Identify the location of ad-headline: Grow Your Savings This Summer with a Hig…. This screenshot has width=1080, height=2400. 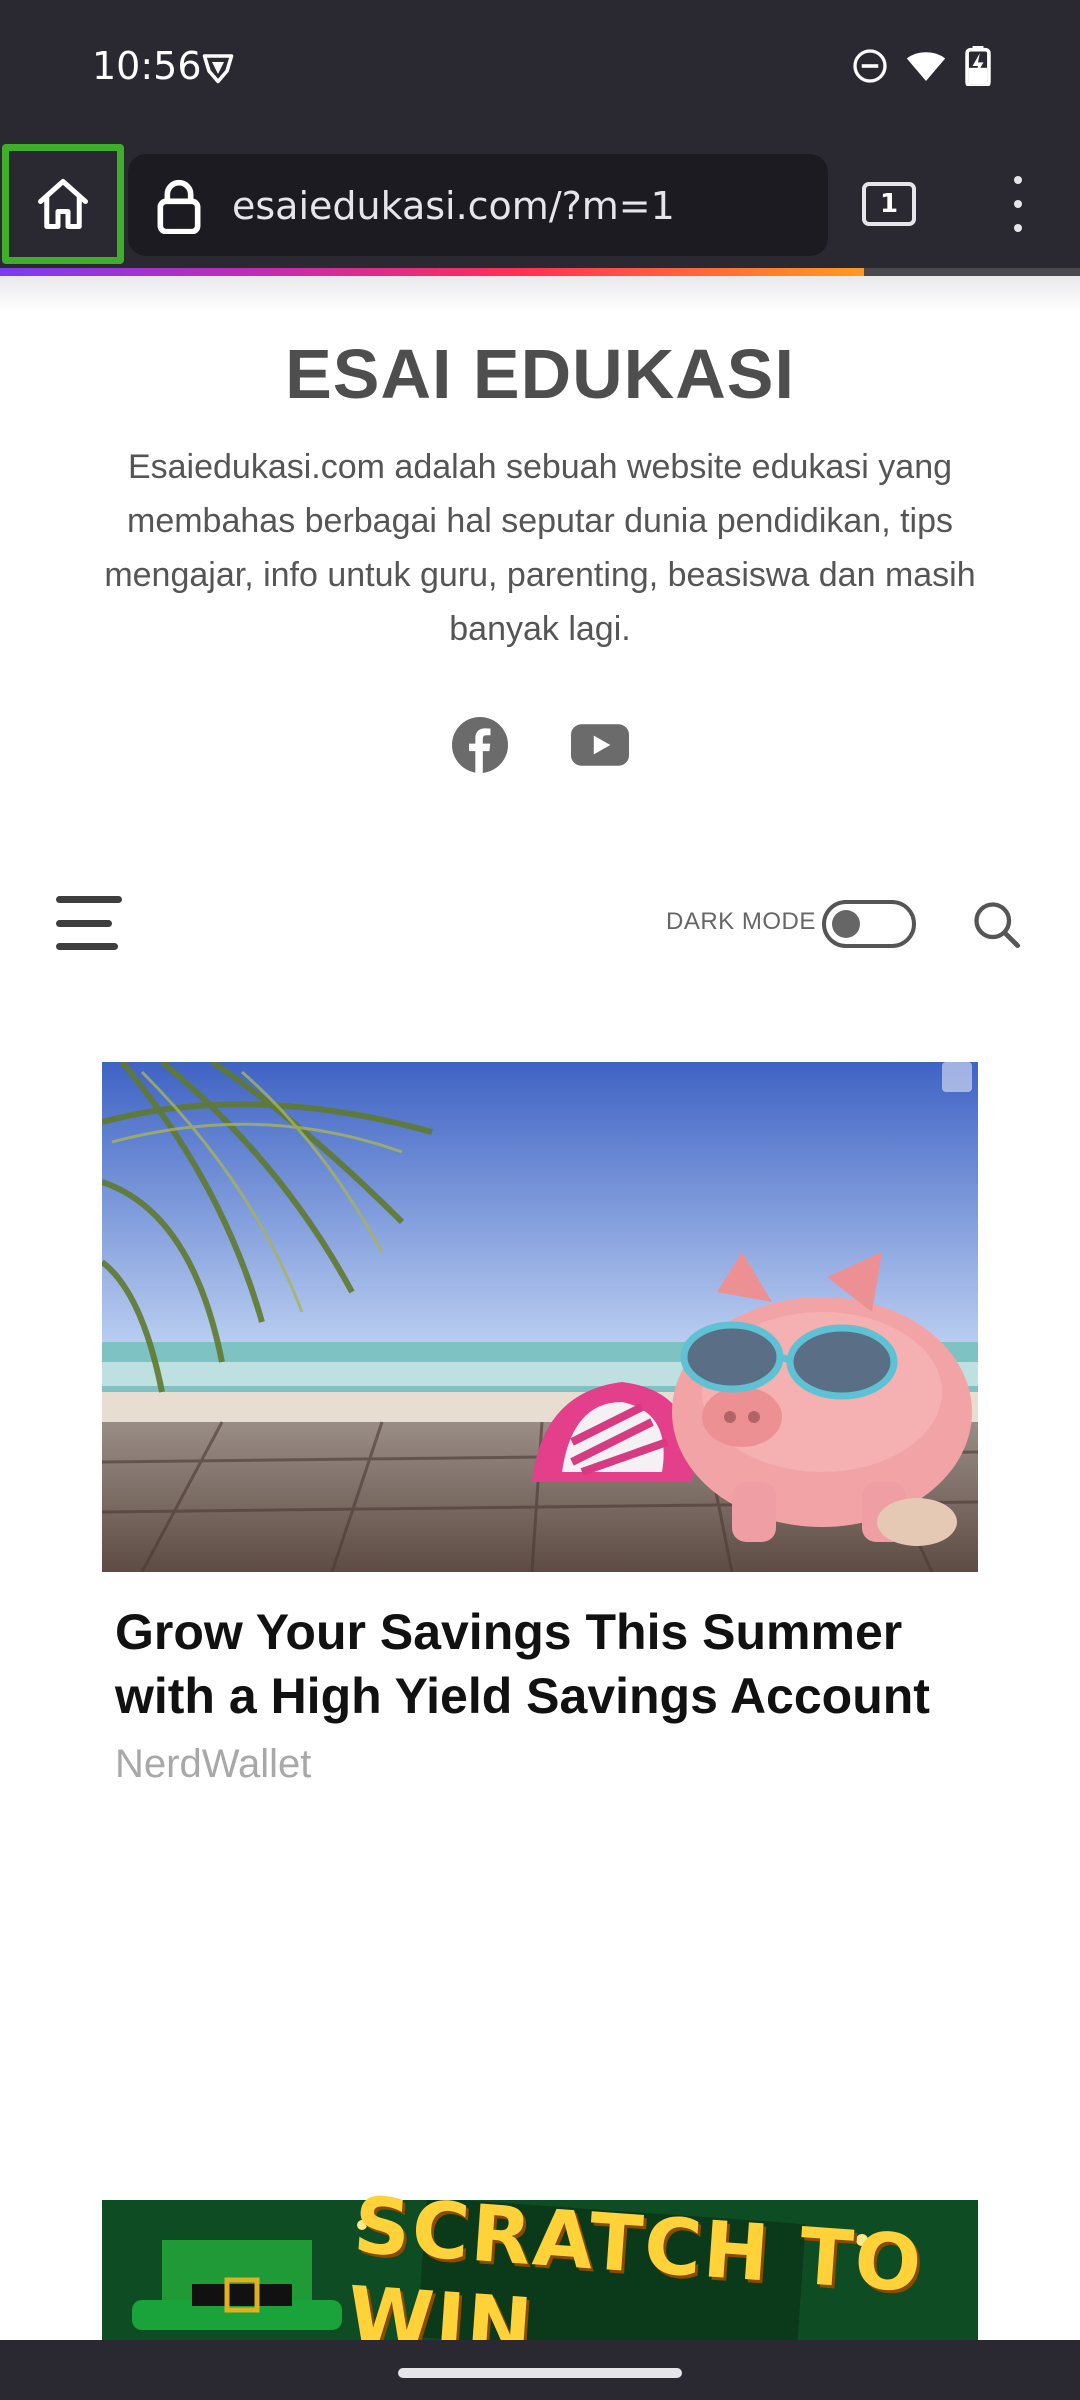
(555, 1664).